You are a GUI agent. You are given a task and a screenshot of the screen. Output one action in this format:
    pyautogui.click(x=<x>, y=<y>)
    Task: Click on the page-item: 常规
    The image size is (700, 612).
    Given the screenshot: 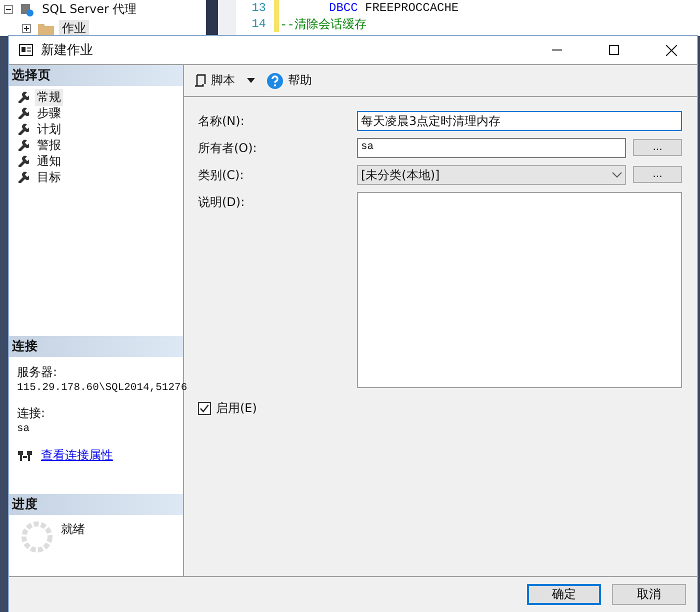 What is the action you would take?
    pyautogui.click(x=49, y=97)
    